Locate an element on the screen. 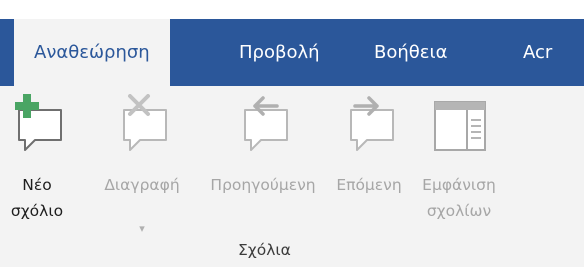  new-comment-button: Νέο σχόλιο is located at coordinates (37, 161).